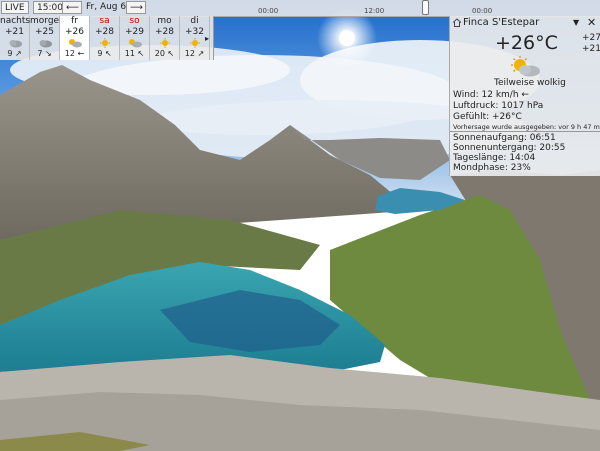  What do you see at coordinates (74, 21) in the screenshot?
I see `day-name: fr` at bounding box center [74, 21].